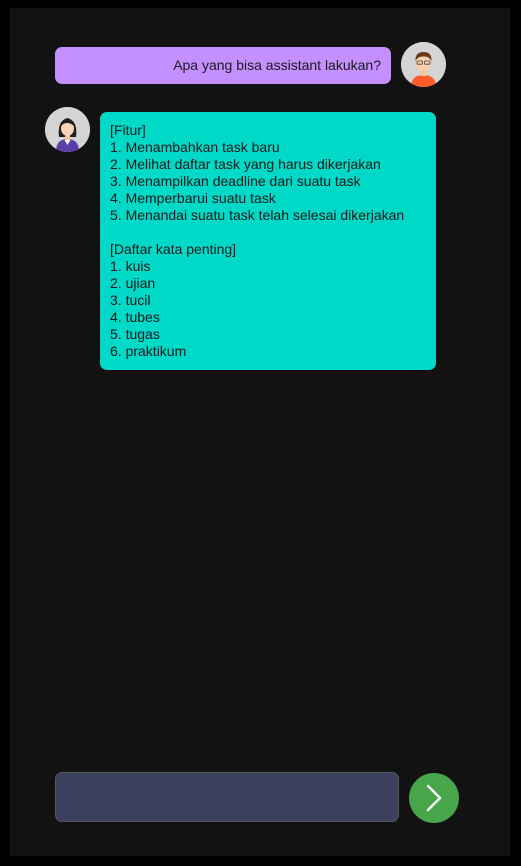 The image size is (521, 866). Describe the element at coordinates (148, 351) in the screenshot. I see `assistant-message-line: 6. praktikum` at that location.